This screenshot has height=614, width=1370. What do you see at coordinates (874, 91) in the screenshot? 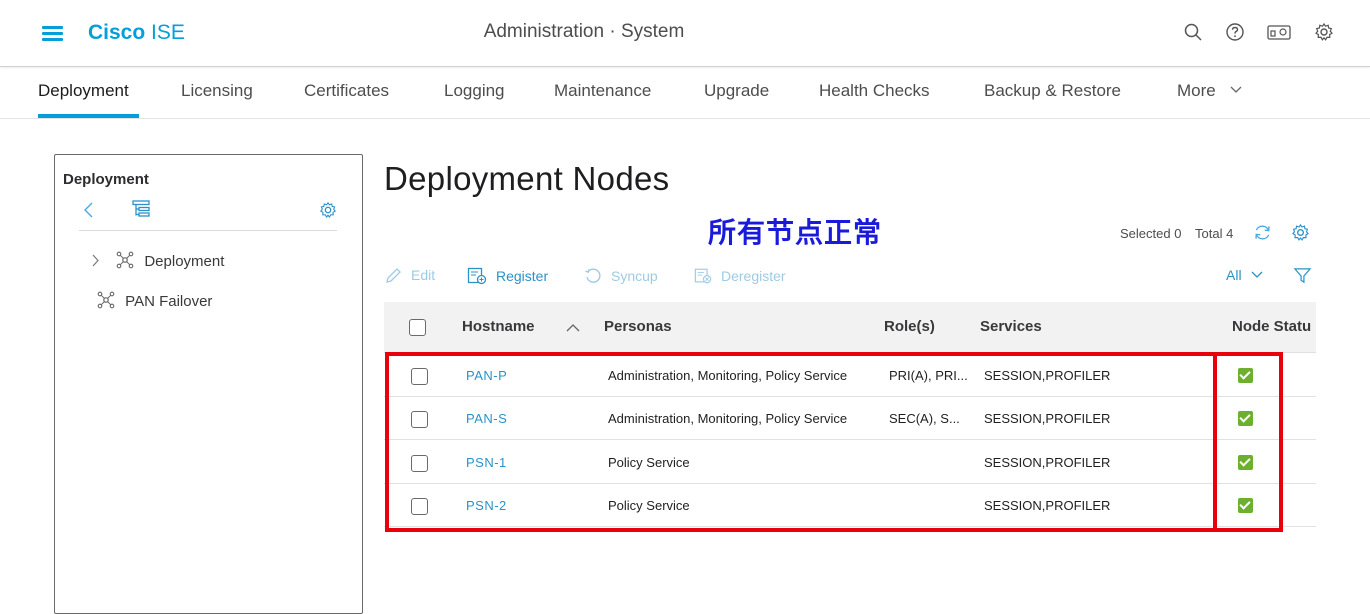
I see `tab-health-checks: Health Checks` at bounding box center [874, 91].